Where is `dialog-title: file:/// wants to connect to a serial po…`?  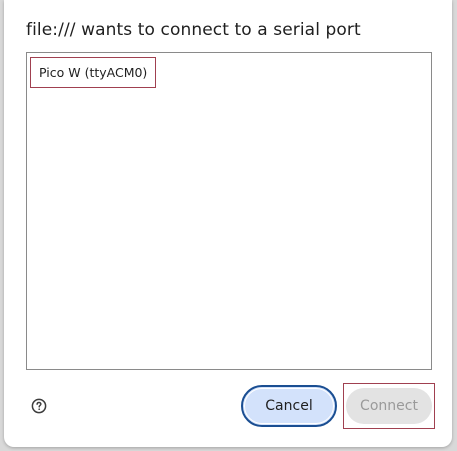
dialog-title: file:/// wants to connect to a serial po… is located at coordinates (193, 30).